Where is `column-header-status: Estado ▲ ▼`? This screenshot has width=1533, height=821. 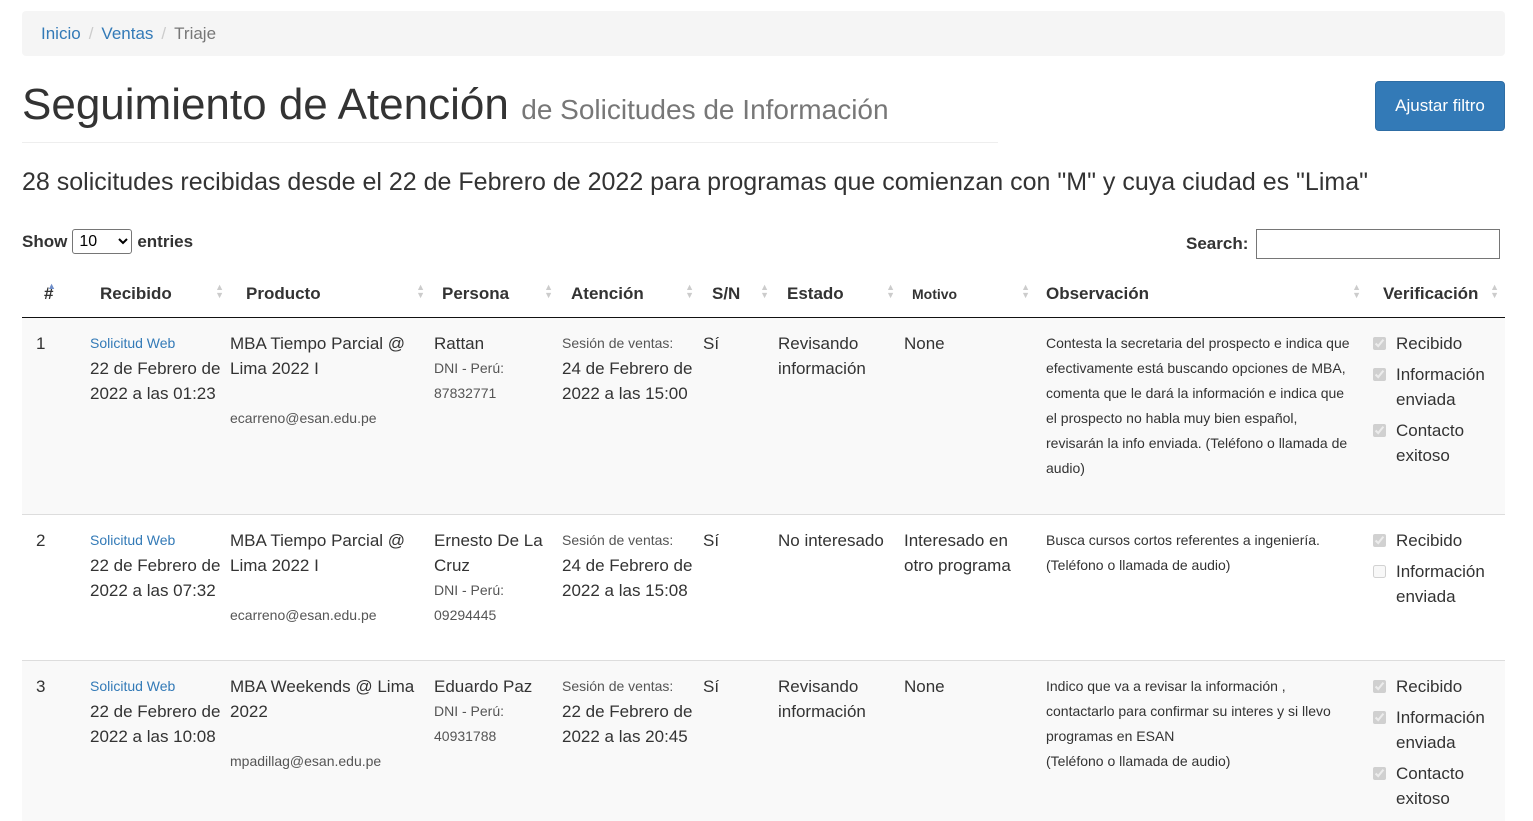 column-header-status: Estado ▲ ▼ is located at coordinates (838, 294).